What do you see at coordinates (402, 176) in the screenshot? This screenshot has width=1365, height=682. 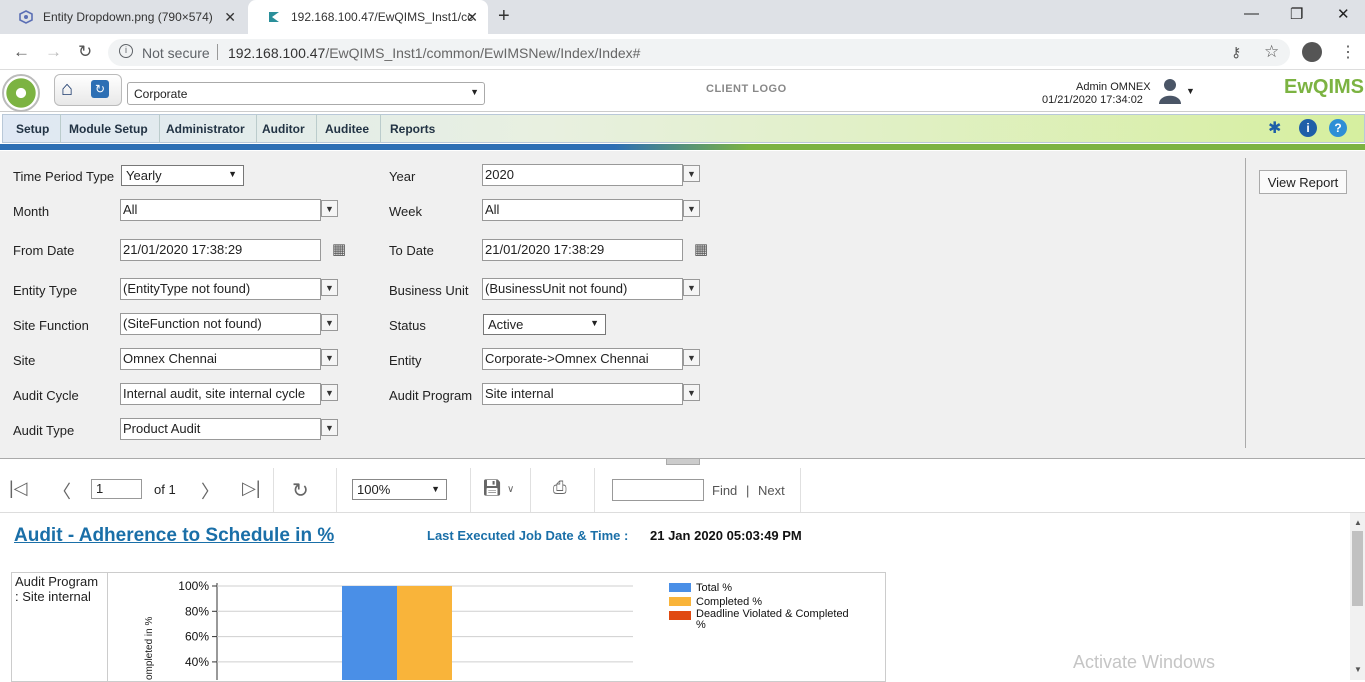 I see `year-label: Year` at bounding box center [402, 176].